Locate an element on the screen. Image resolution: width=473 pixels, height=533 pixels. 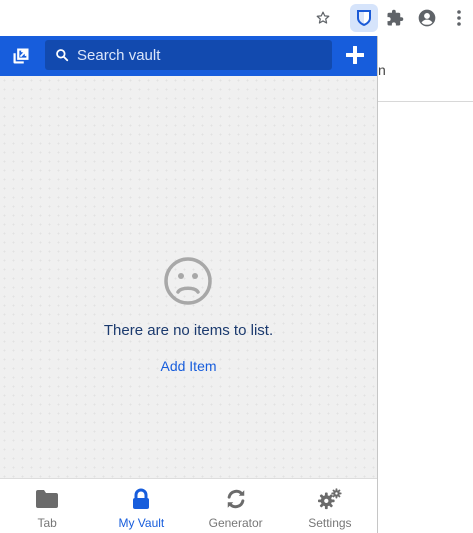
search-input is located at coordinates (197, 55).